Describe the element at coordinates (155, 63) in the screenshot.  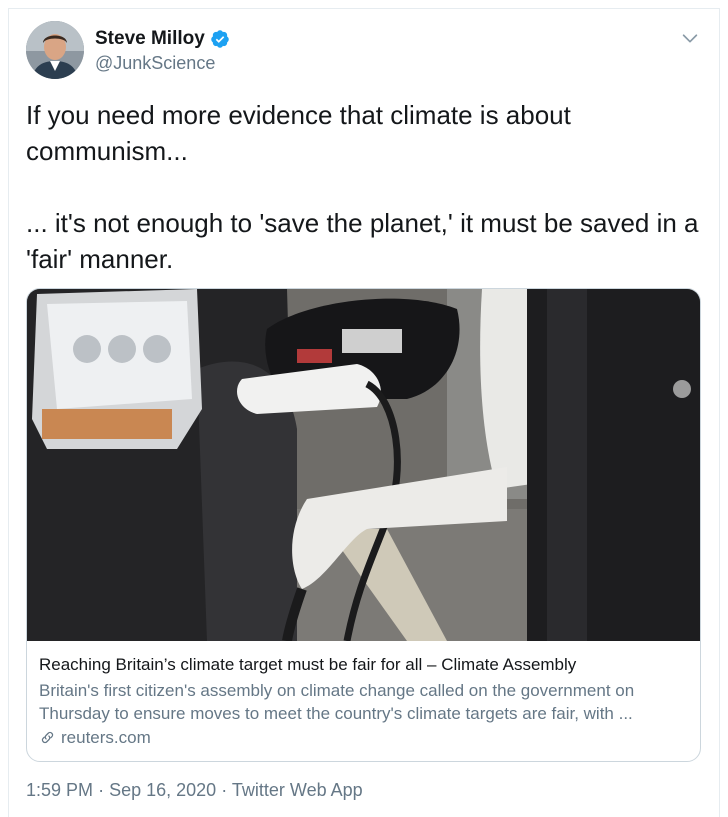
I see `user-handle: @JunkScience` at that location.